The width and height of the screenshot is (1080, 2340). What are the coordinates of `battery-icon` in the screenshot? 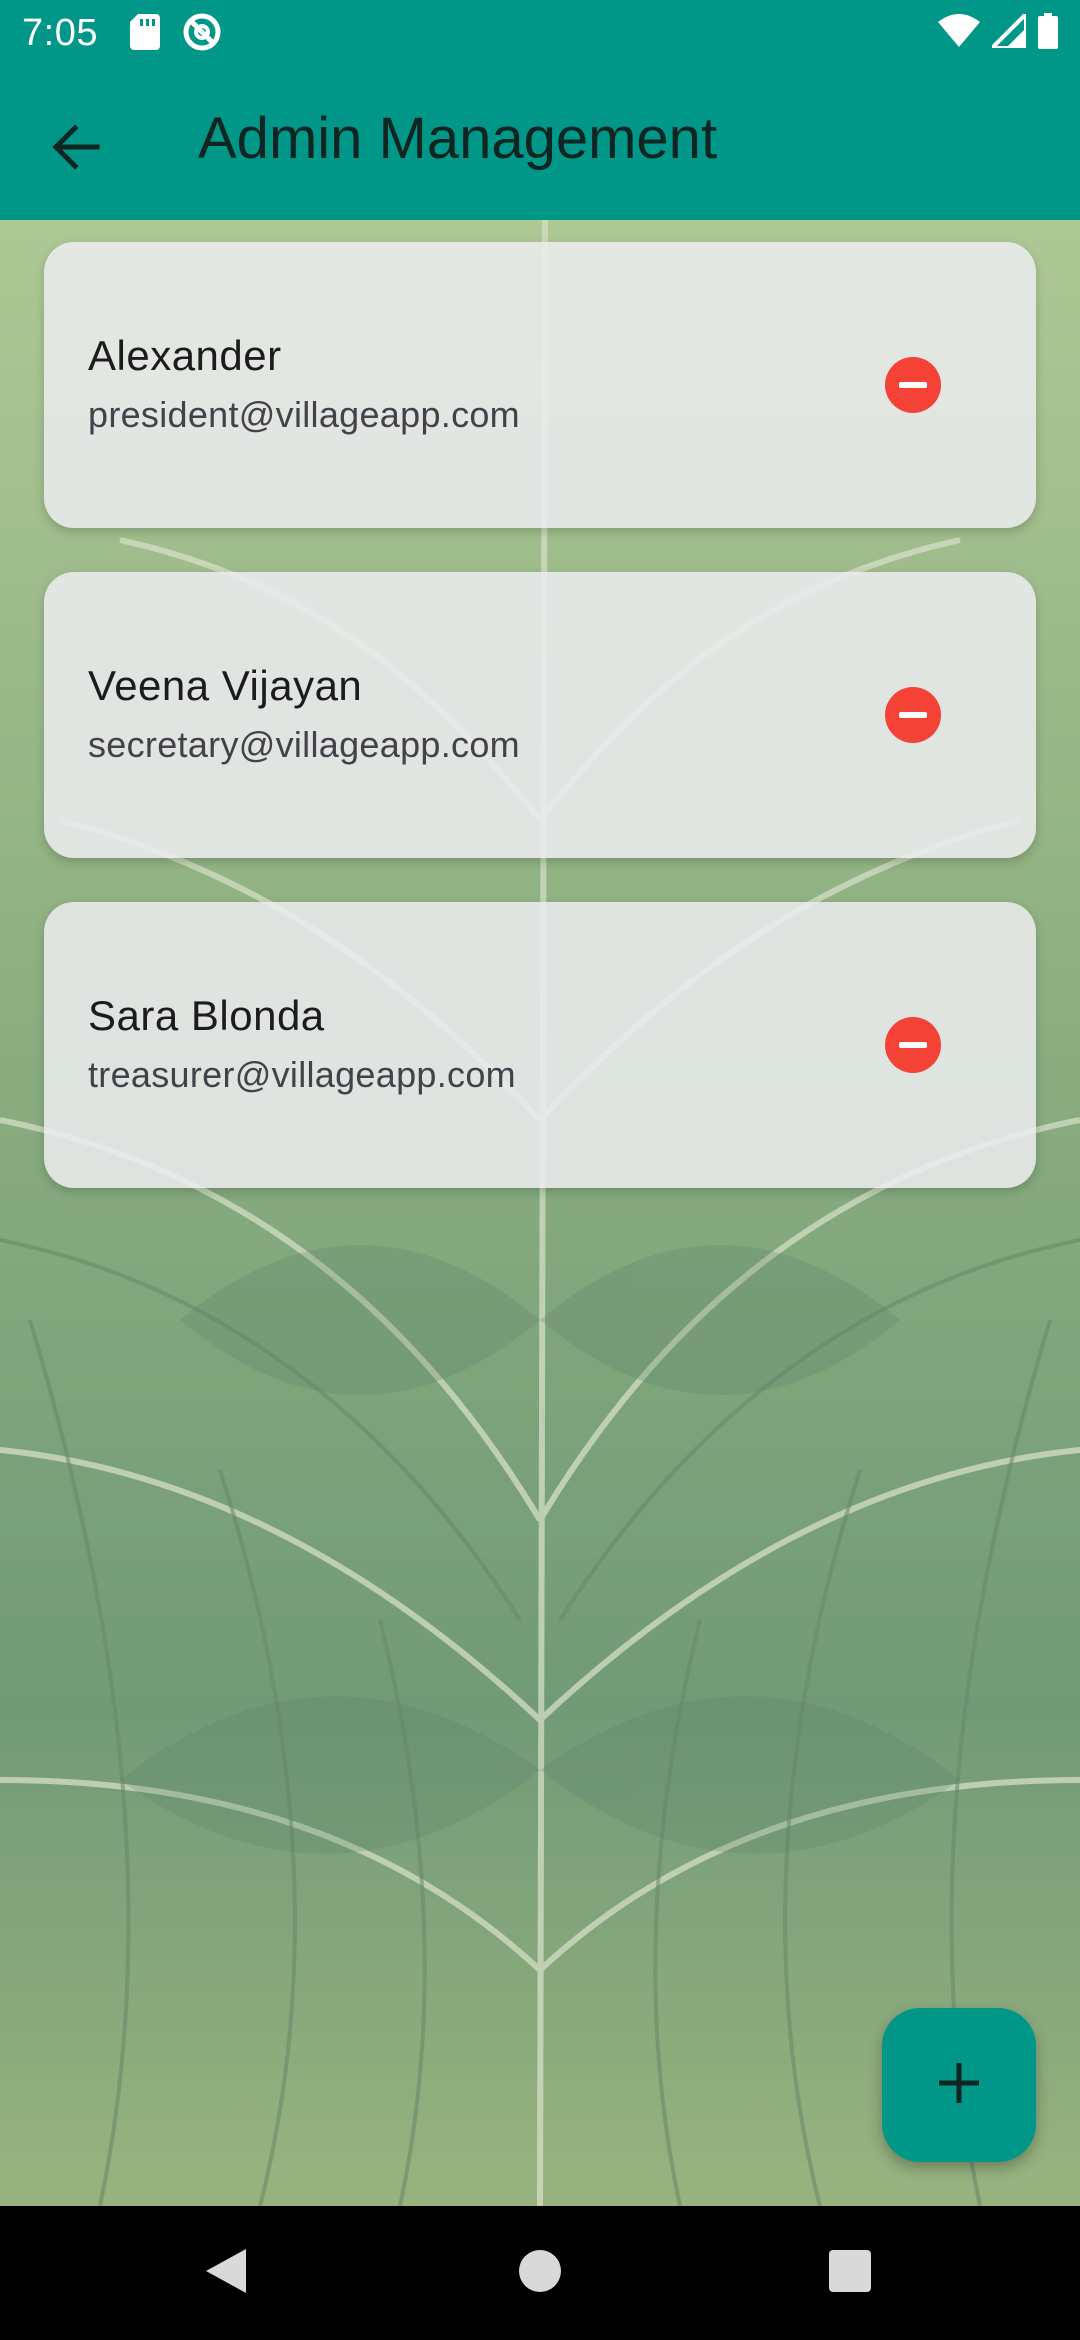 It's located at (1048, 33).